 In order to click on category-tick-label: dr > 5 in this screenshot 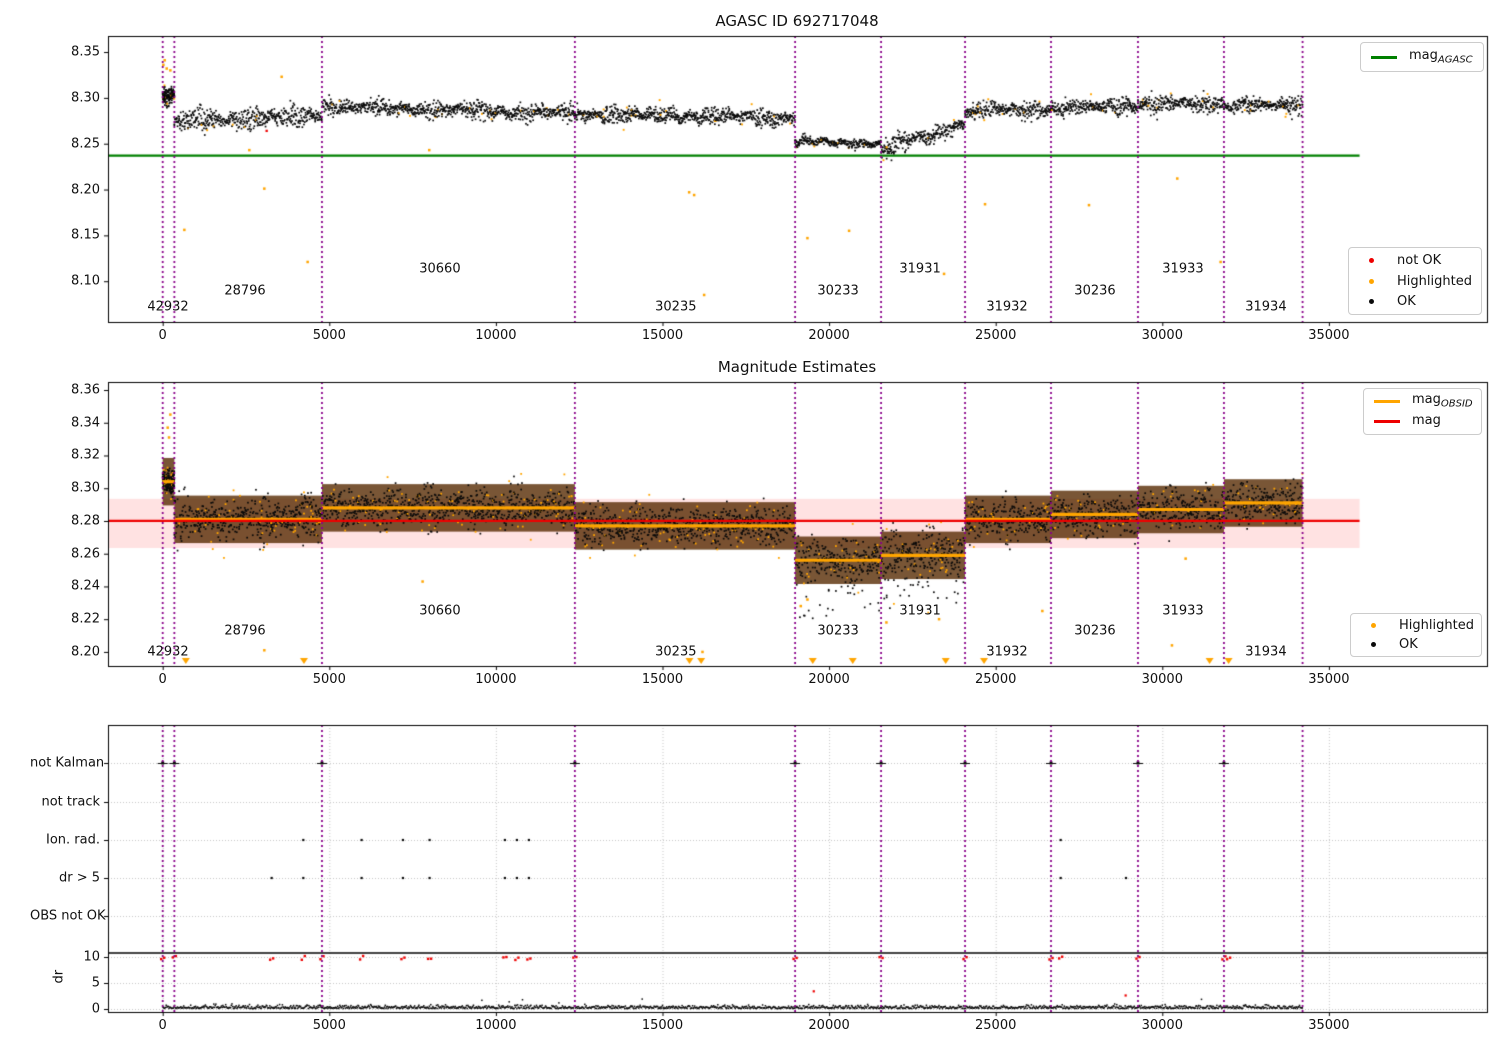, I will do `click(79, 878)`.